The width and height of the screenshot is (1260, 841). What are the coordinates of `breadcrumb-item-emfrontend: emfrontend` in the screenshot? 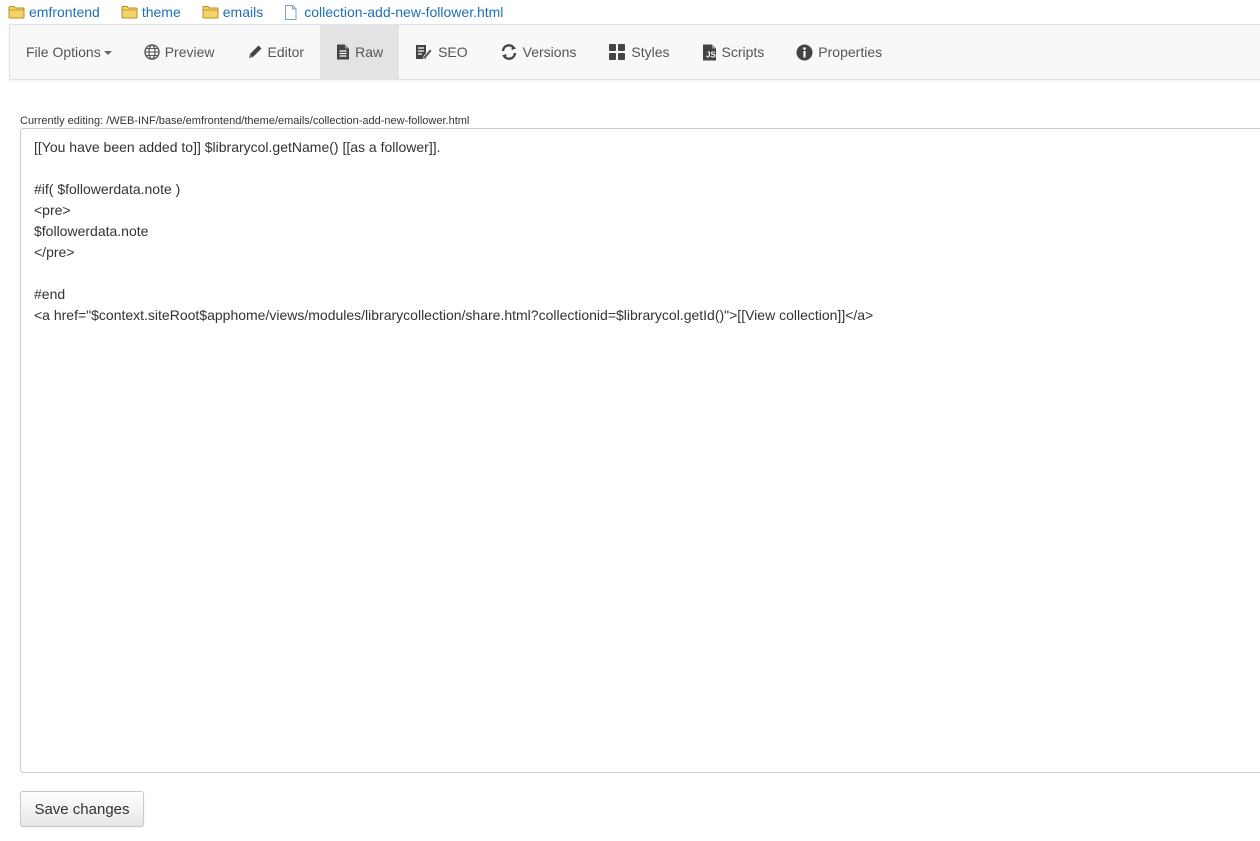 It's located at (54, 12).